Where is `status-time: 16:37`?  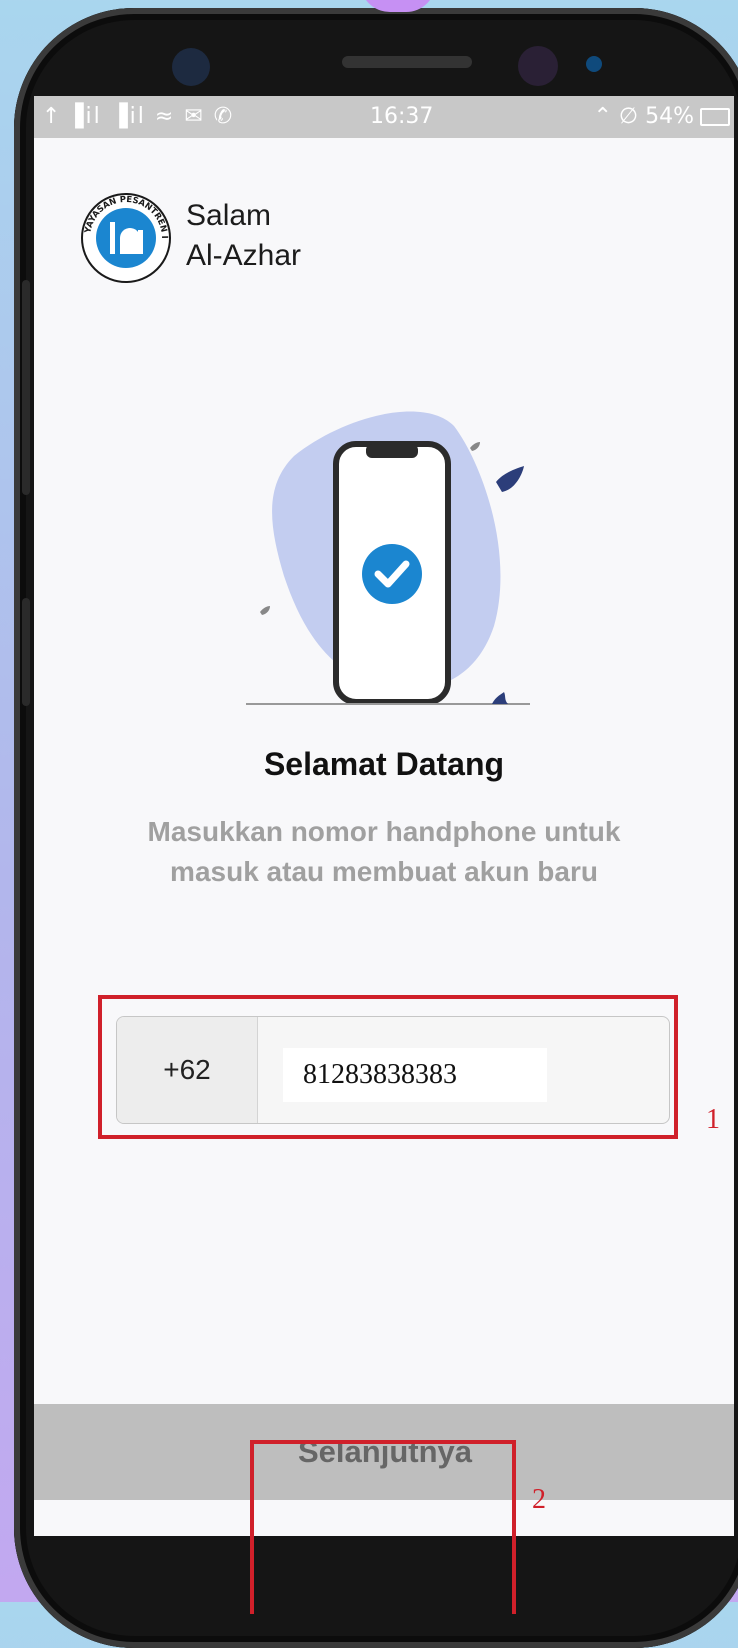 status-time: 16:37 is located at coordinates (402, 116).